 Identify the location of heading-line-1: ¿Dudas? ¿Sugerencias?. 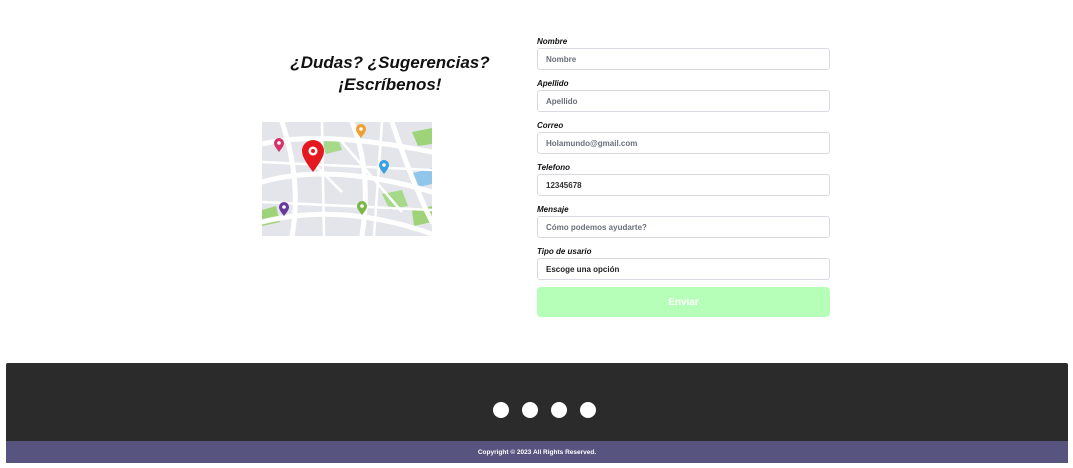
(390, 62).